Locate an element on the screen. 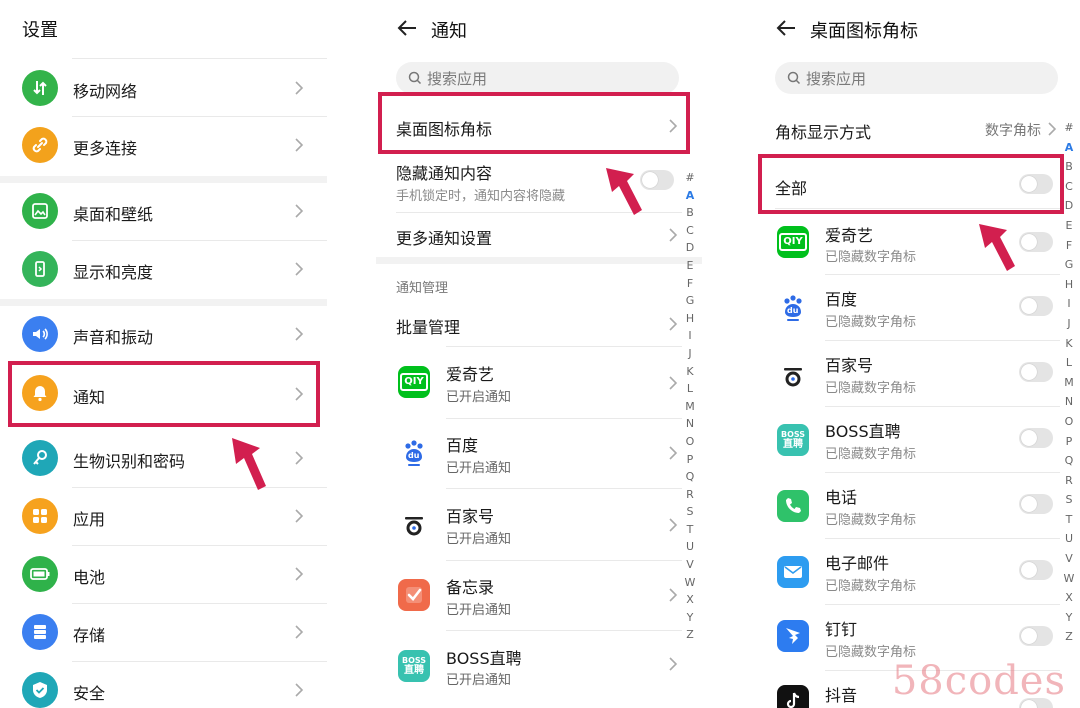  memo-app-icon is located at coordinates (414, 595).